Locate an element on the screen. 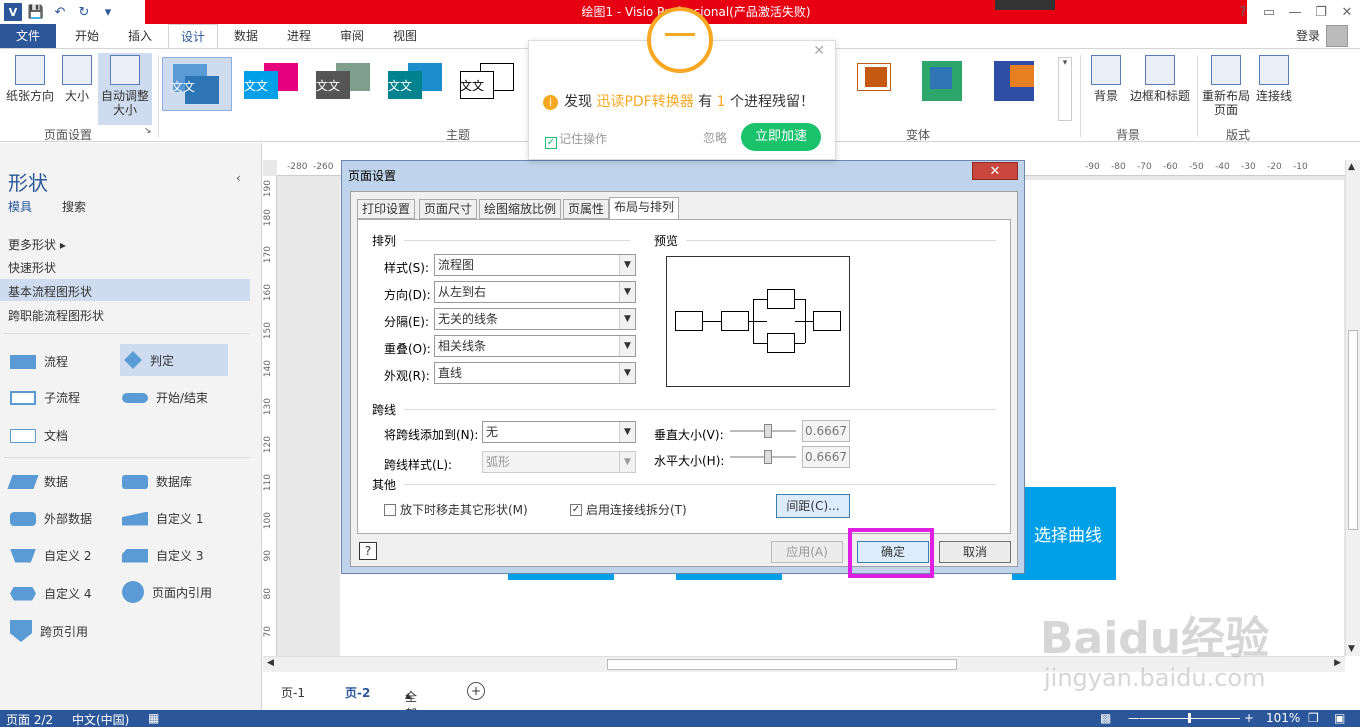 The height and width of the screenshot is (727, 1360). page-setup-launcher-icon: ↘ is located at coordinates (148, 131).